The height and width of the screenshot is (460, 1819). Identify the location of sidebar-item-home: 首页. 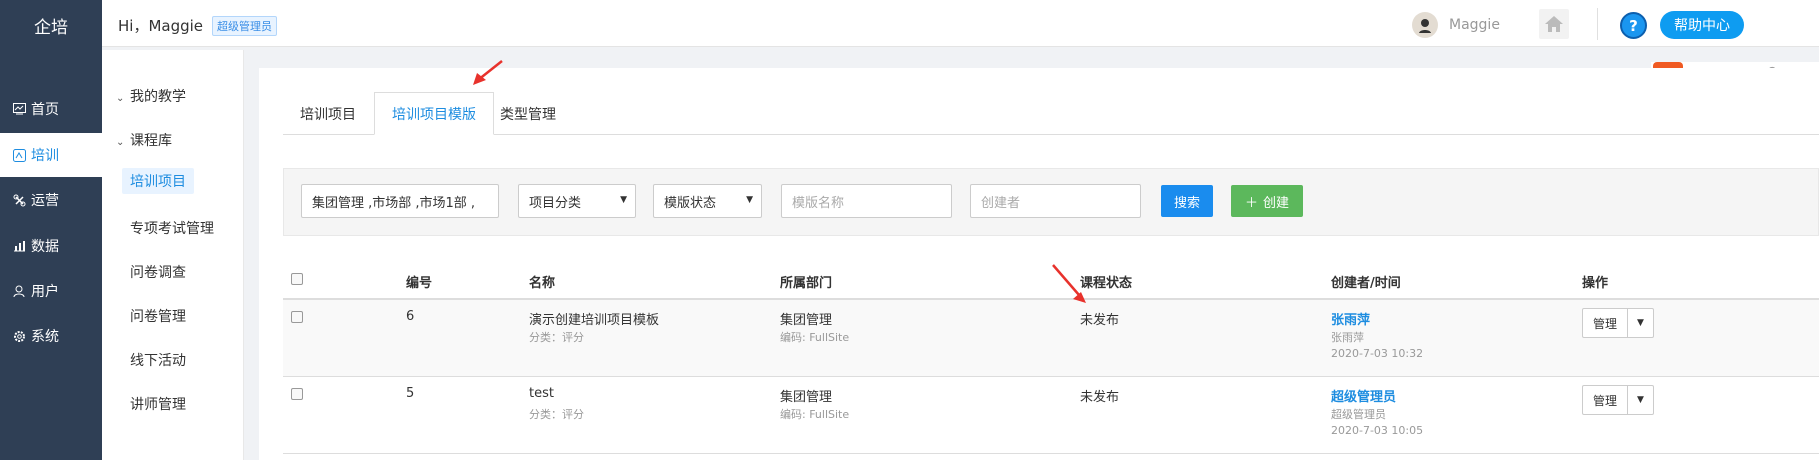
(51, 109).